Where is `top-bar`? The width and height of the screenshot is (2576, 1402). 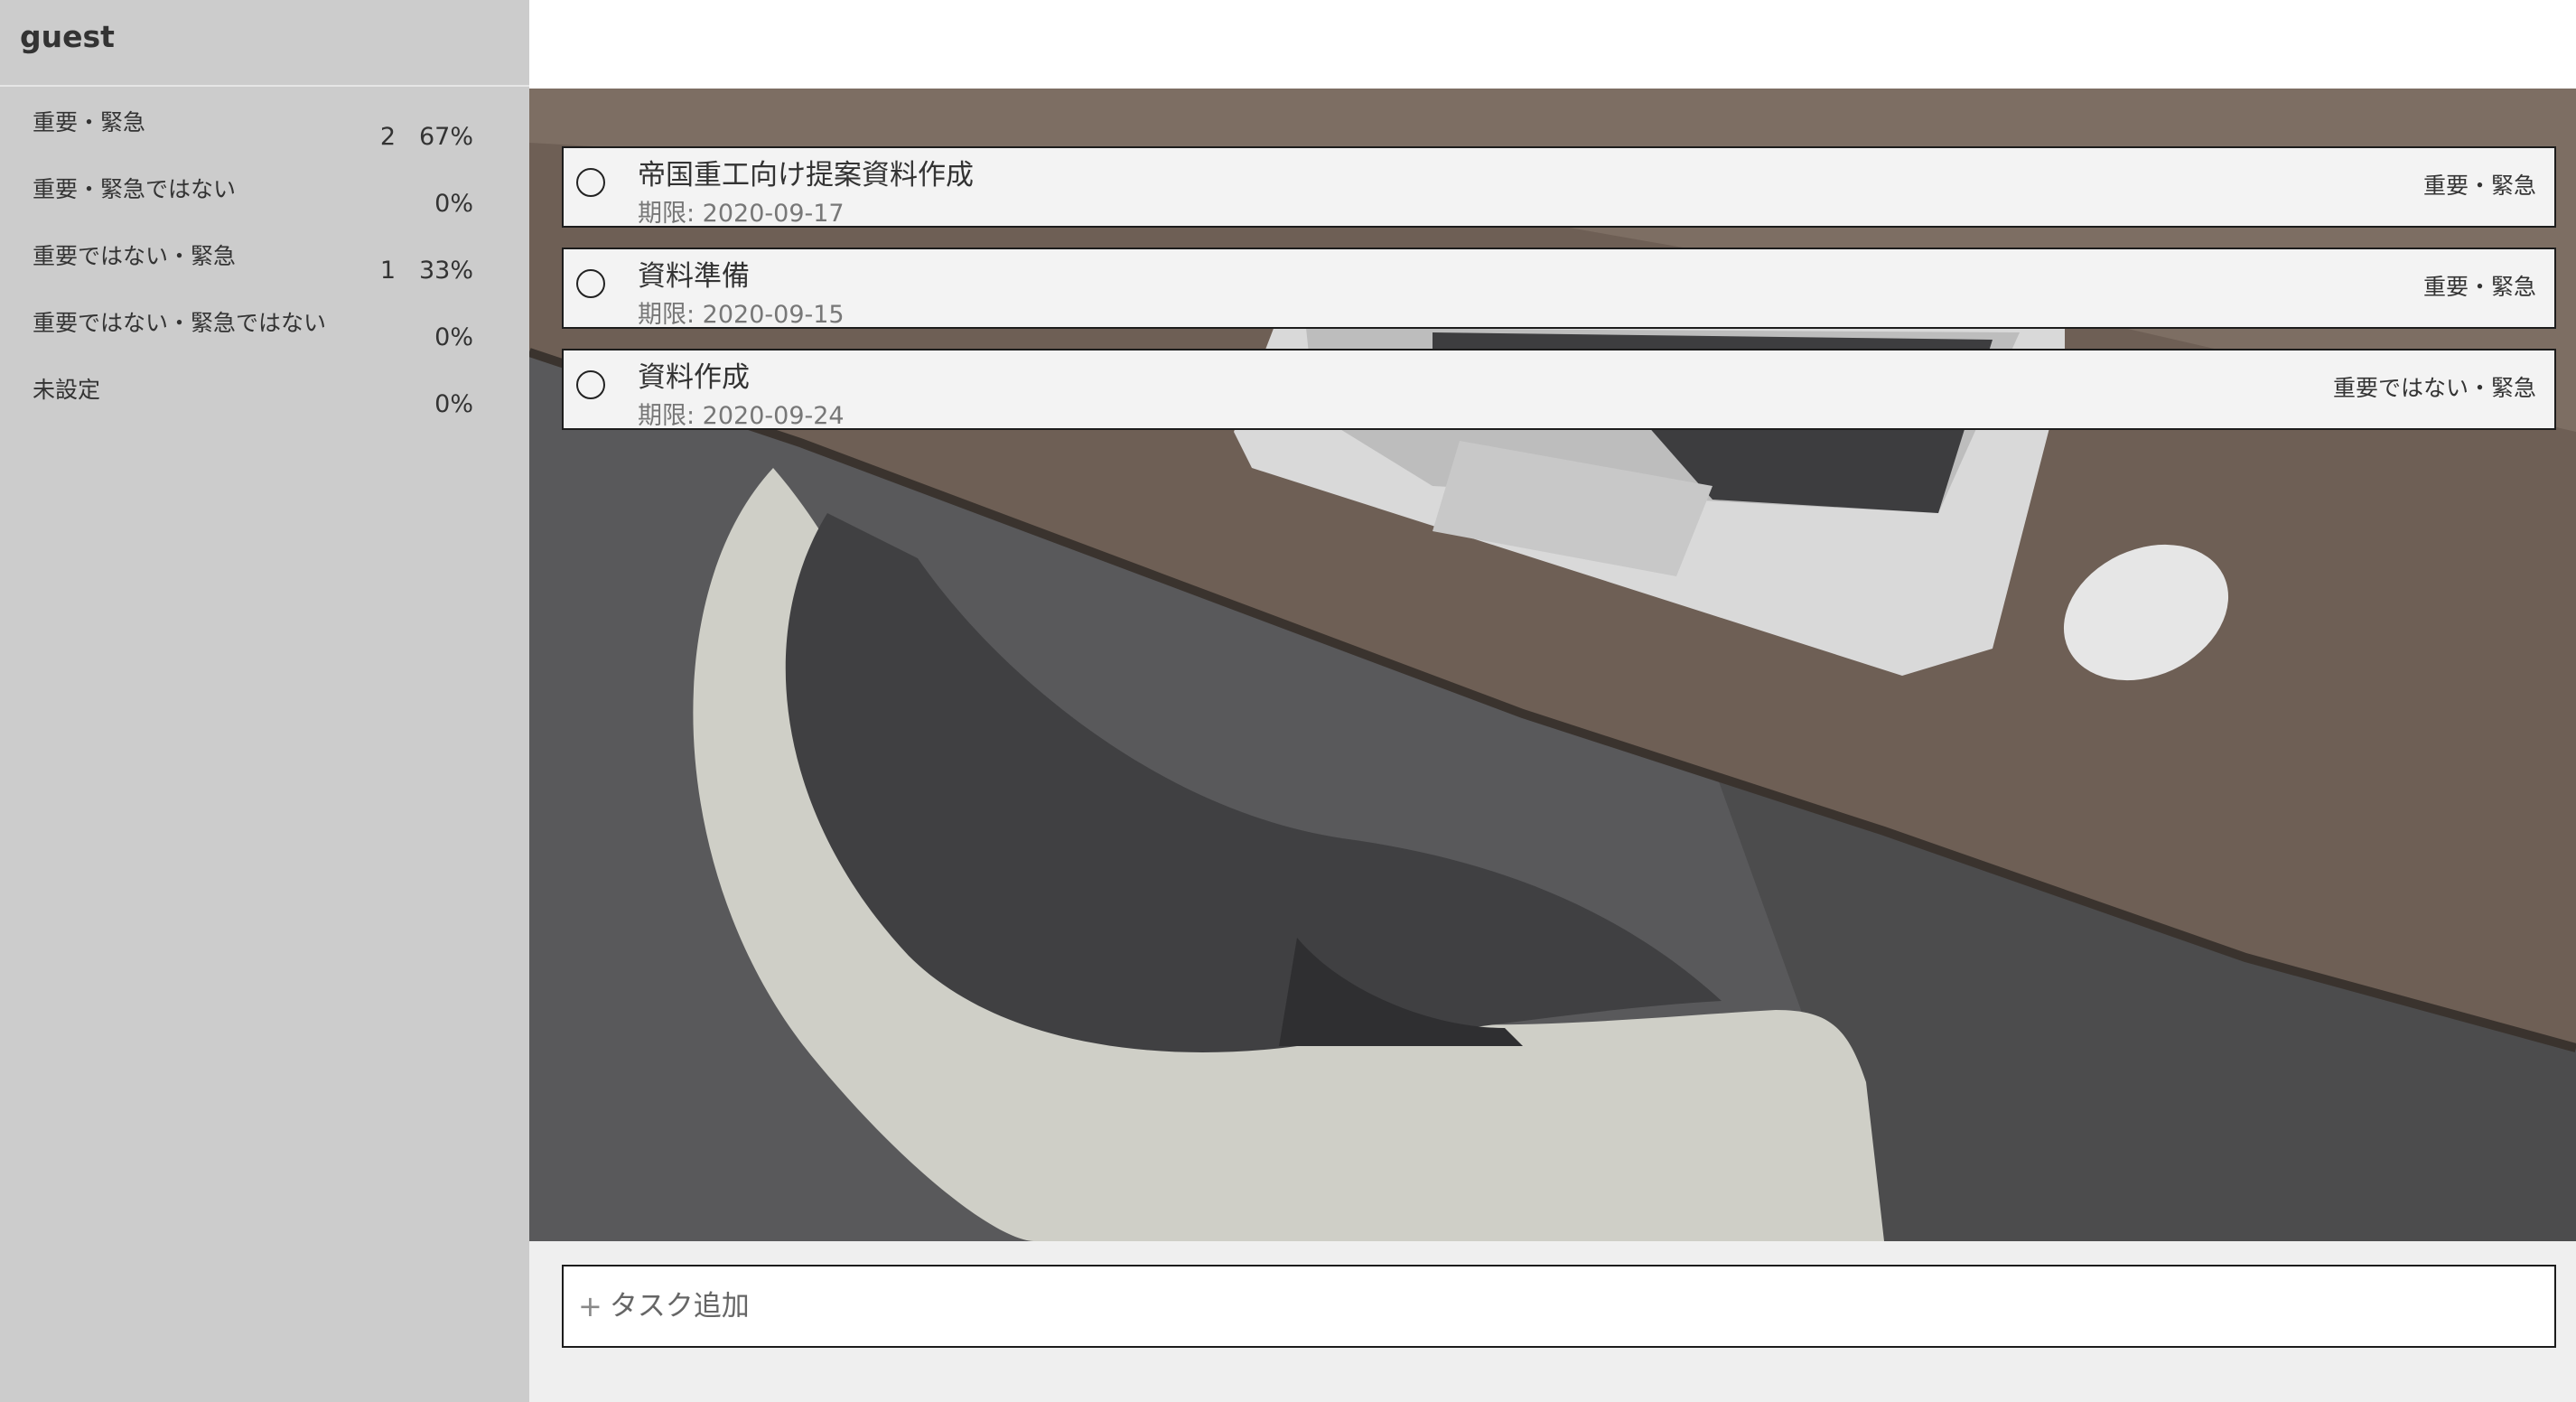
top-bar is located at coordinates (1552, 44).